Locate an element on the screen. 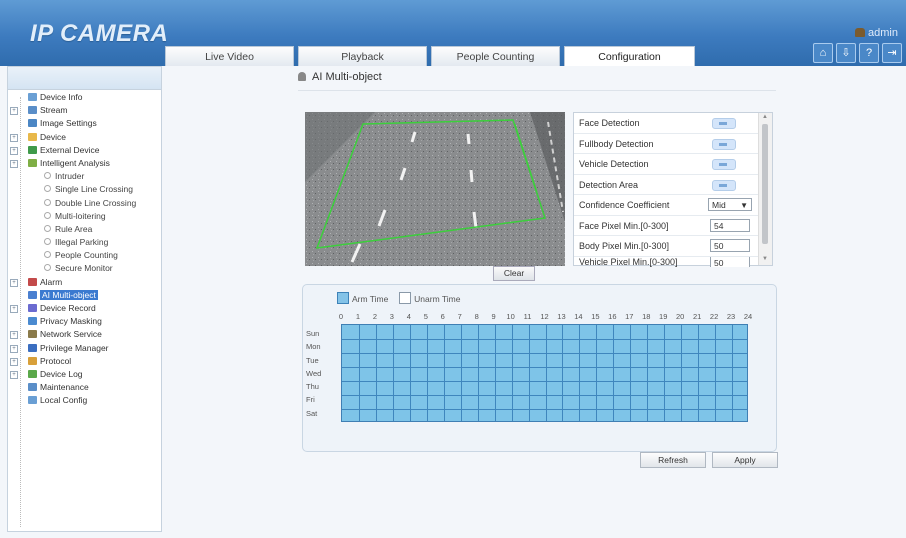 This screenshot has width=906, height=538. sidebar-item-label: Double Line Crossing is located at coordinates (96, 202).